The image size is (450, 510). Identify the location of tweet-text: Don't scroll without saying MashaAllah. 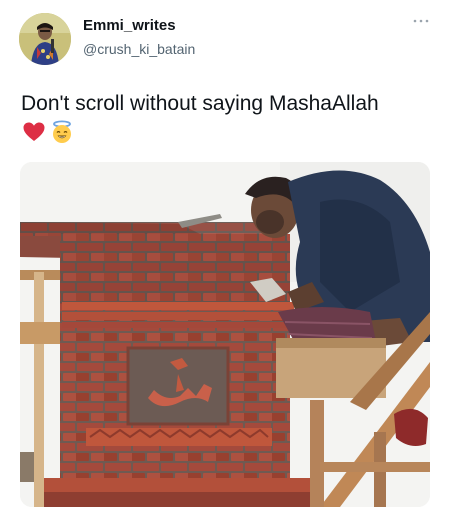
(200, 103).